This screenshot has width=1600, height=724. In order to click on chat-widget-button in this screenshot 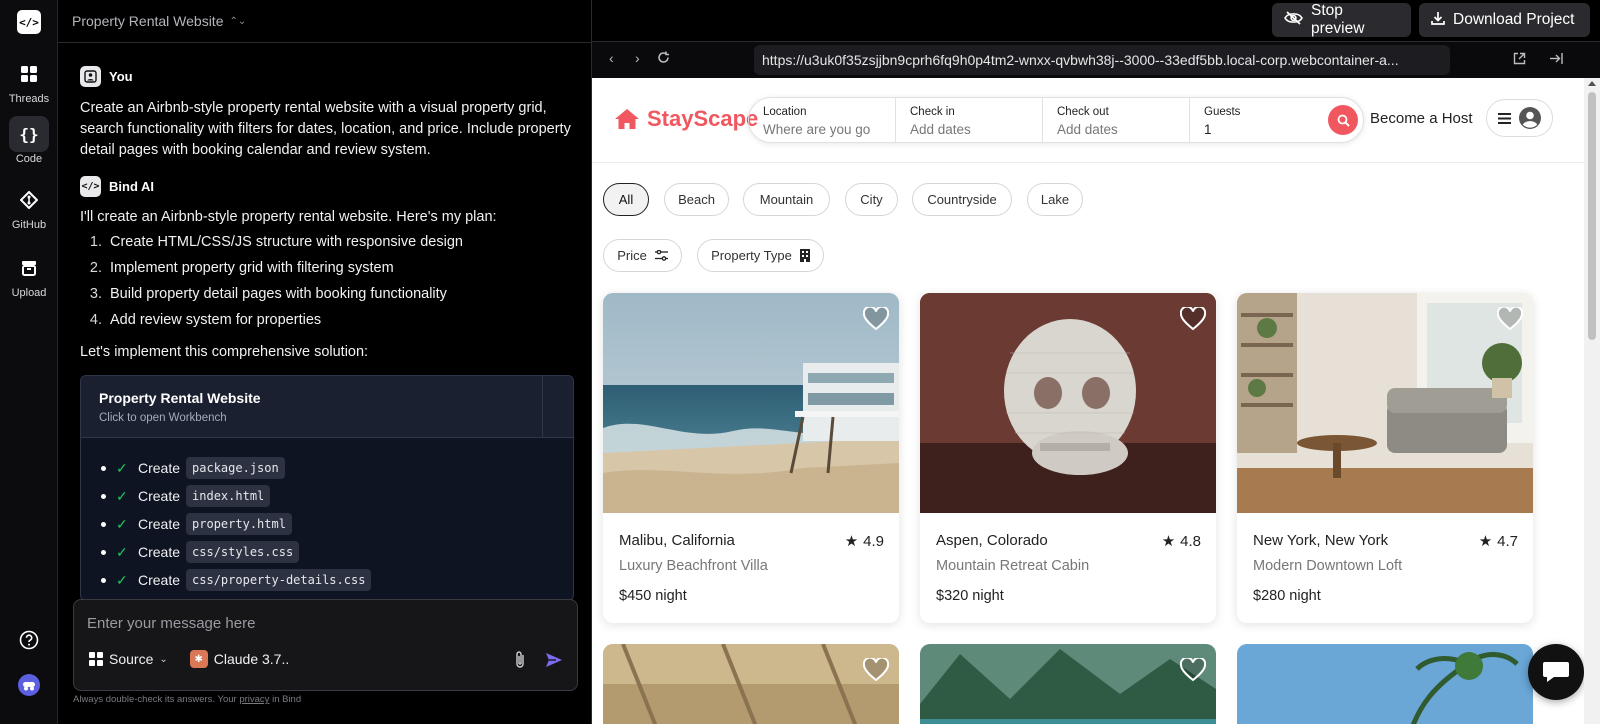, I will do `click(1556, 672)`.